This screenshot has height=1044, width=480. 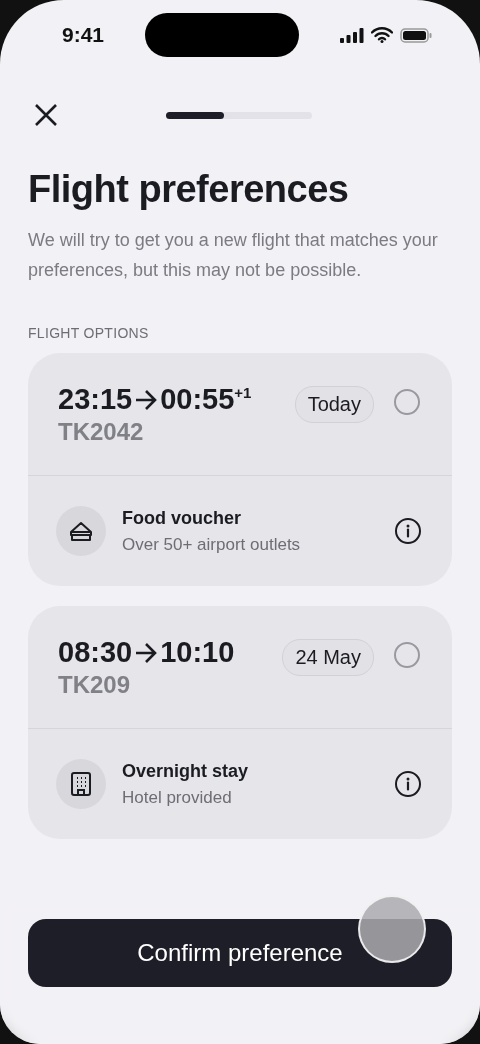 I want to click on signal-icon, so click(x=352, y=35).